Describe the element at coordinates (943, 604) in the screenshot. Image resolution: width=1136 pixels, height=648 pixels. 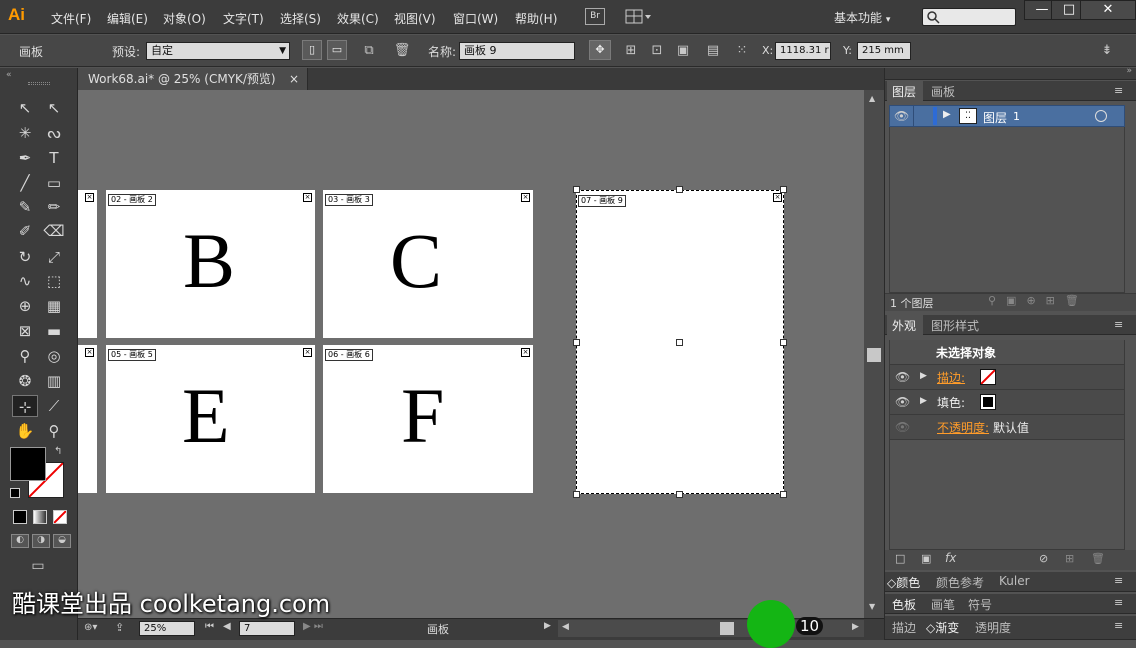
I see `tab-brushes: 画笔` at that location.